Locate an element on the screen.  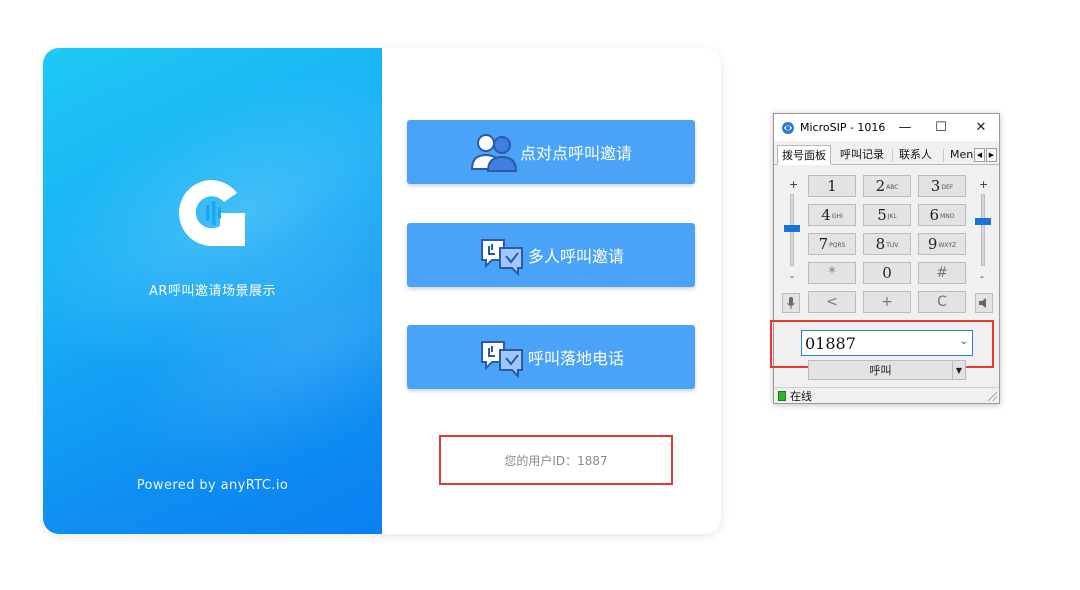
dialpad-key-6: 6 MNO is located at coordinates (942, 215).